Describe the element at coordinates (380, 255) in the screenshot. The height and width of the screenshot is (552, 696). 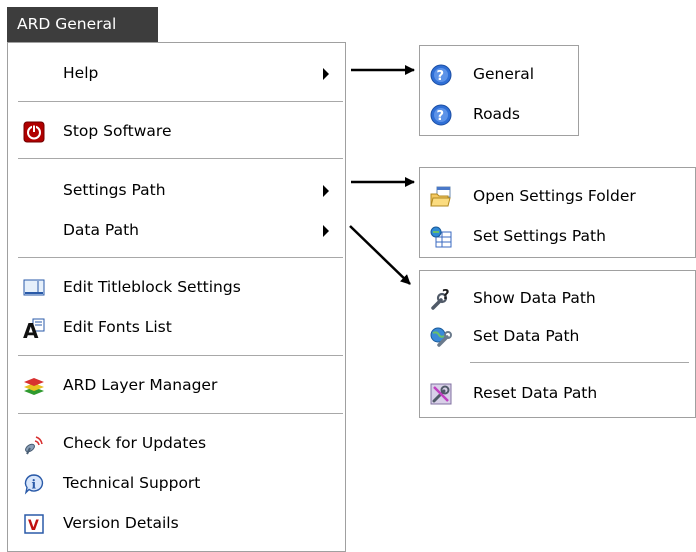
I see `arrow-to-data-submenu` at that location.